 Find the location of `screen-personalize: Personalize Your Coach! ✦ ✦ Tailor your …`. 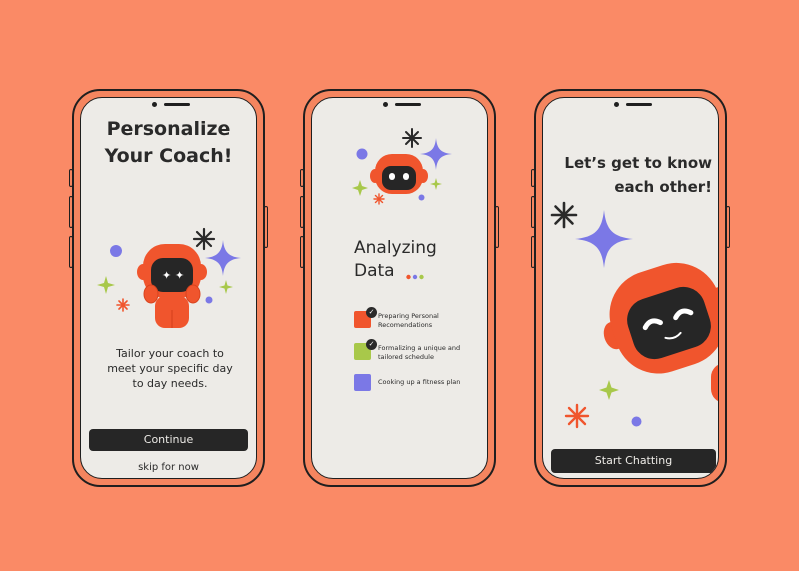

screen-personalize: Personalize Your Coach! ✦ ✦ Tailor your … is located at coordinates (168, 288).